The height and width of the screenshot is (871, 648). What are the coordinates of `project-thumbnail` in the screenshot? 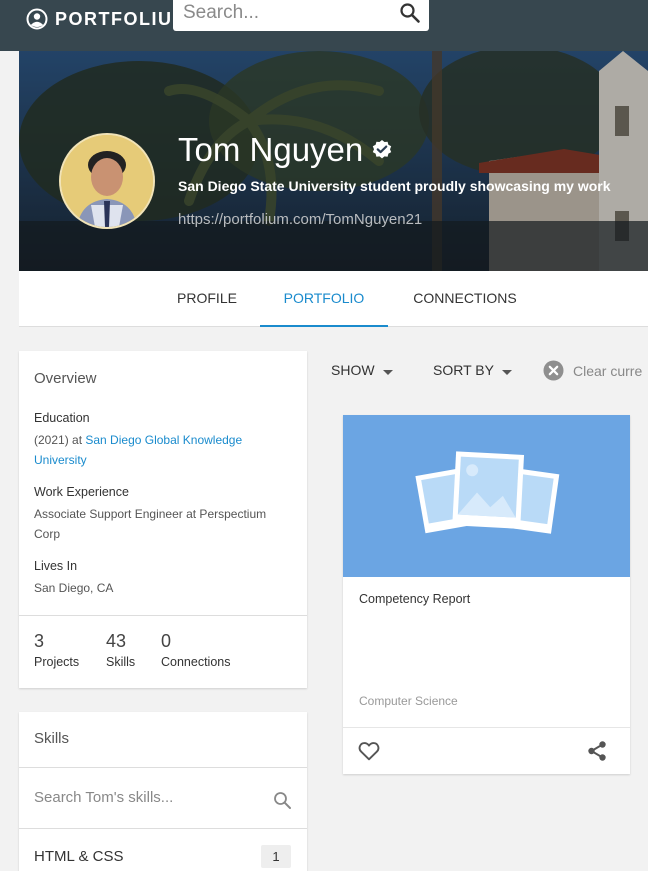 It's located at (486, 496).